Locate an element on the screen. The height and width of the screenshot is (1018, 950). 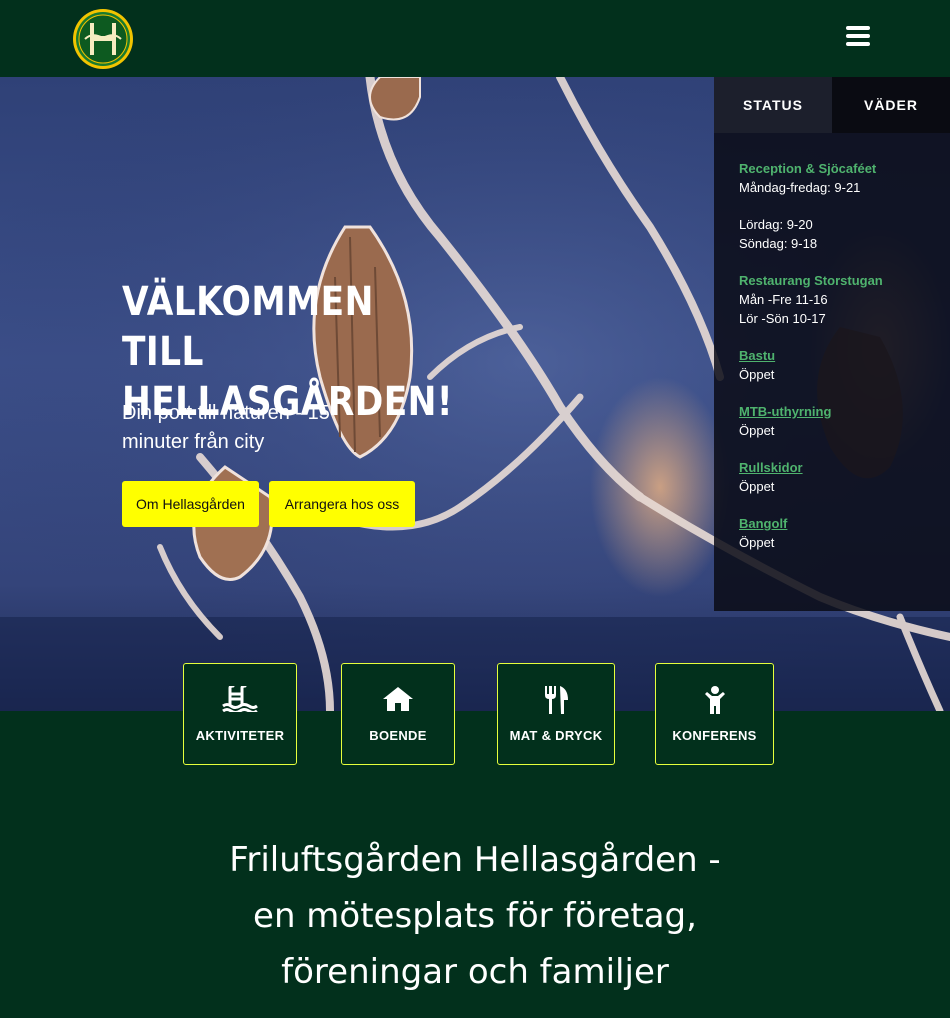
category-conference: KONFERENS is located at coordinates (714, 714).